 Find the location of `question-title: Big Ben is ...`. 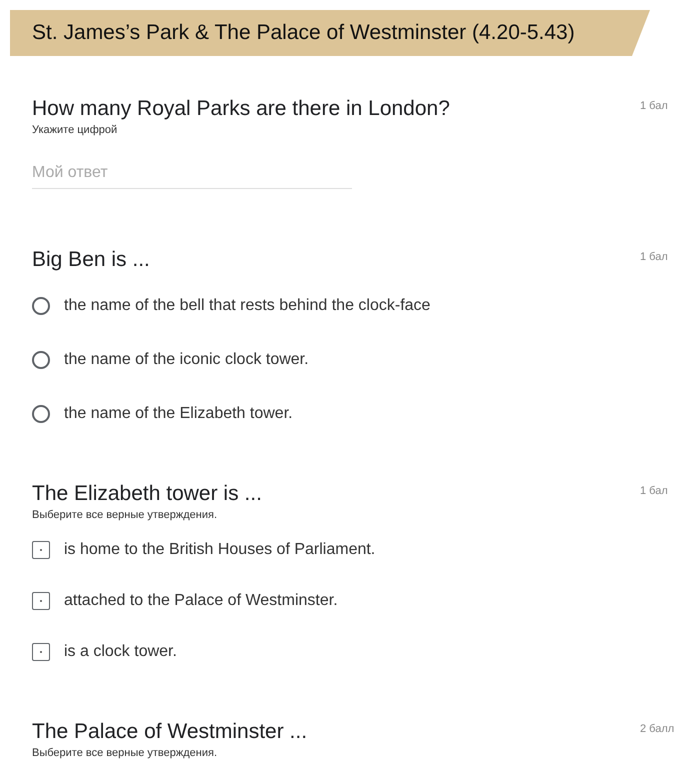

question-title: Big Ben is ... is located at coordinates (91, 260).